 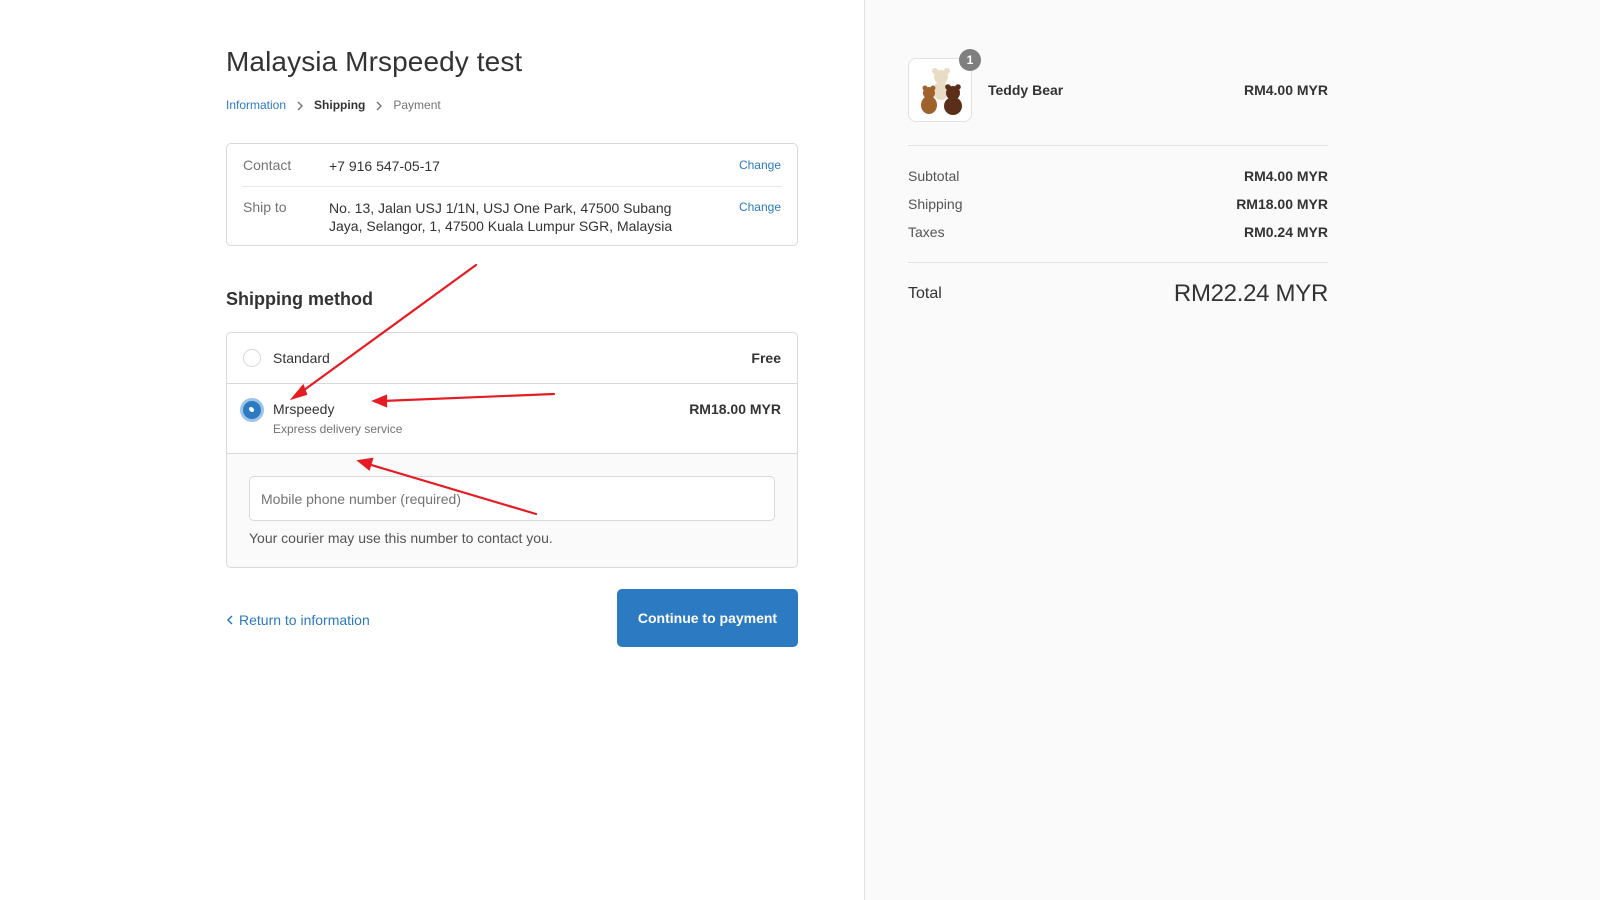 What do you see at coordinates (256, 105) in the screenshot?
I see `breadcrumb-information: Information` at bounding box center [256, 105].